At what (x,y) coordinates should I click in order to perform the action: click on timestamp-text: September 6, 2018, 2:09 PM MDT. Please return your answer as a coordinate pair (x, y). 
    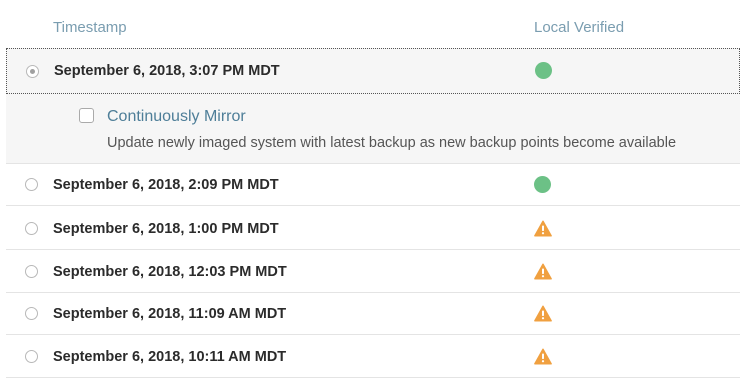
    Looking at the image, I should click on (166, 184).